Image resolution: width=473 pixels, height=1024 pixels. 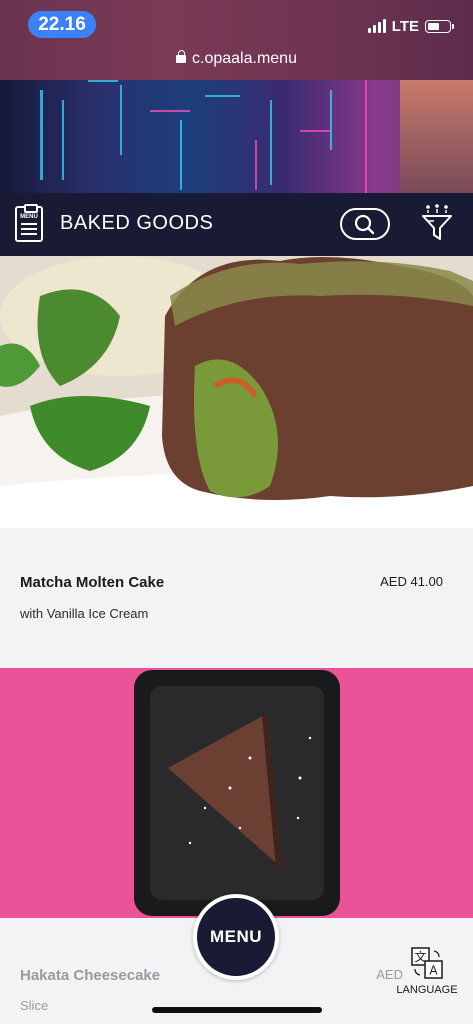 I want to click on svg-text: 文, so click(x=420, y=956).